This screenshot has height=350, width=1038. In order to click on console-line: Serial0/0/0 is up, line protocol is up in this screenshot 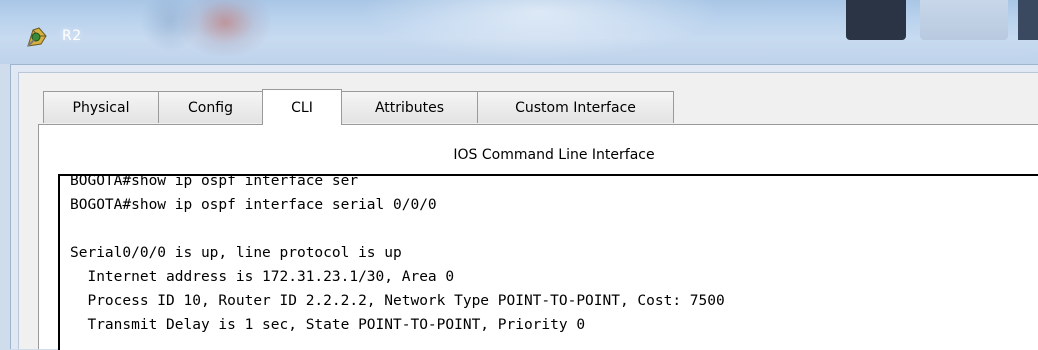, I will do `click(236, 253)`.